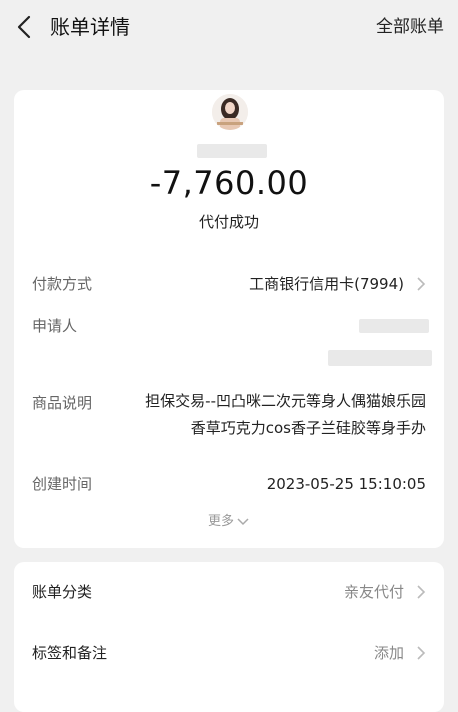  I want to click on product-description-line-1: 担保交易--凹凸咪二次元等身人偶猫娘乐园, so click(285, 401).